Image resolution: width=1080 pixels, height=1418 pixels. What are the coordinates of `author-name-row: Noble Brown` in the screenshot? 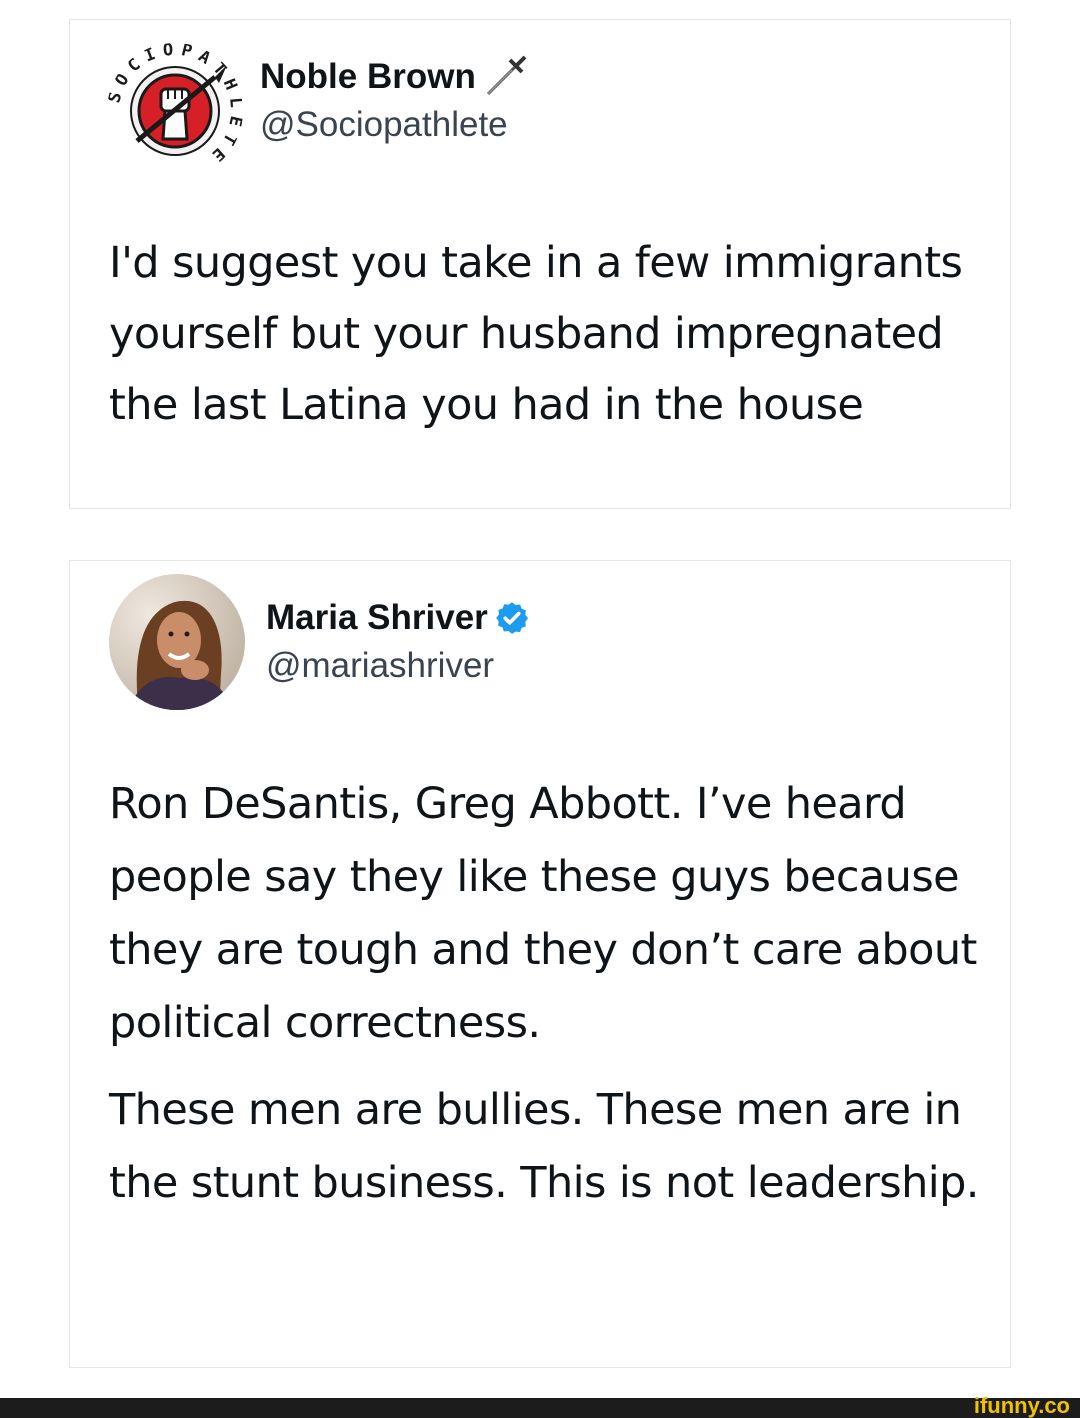 It's located at (394, 77).